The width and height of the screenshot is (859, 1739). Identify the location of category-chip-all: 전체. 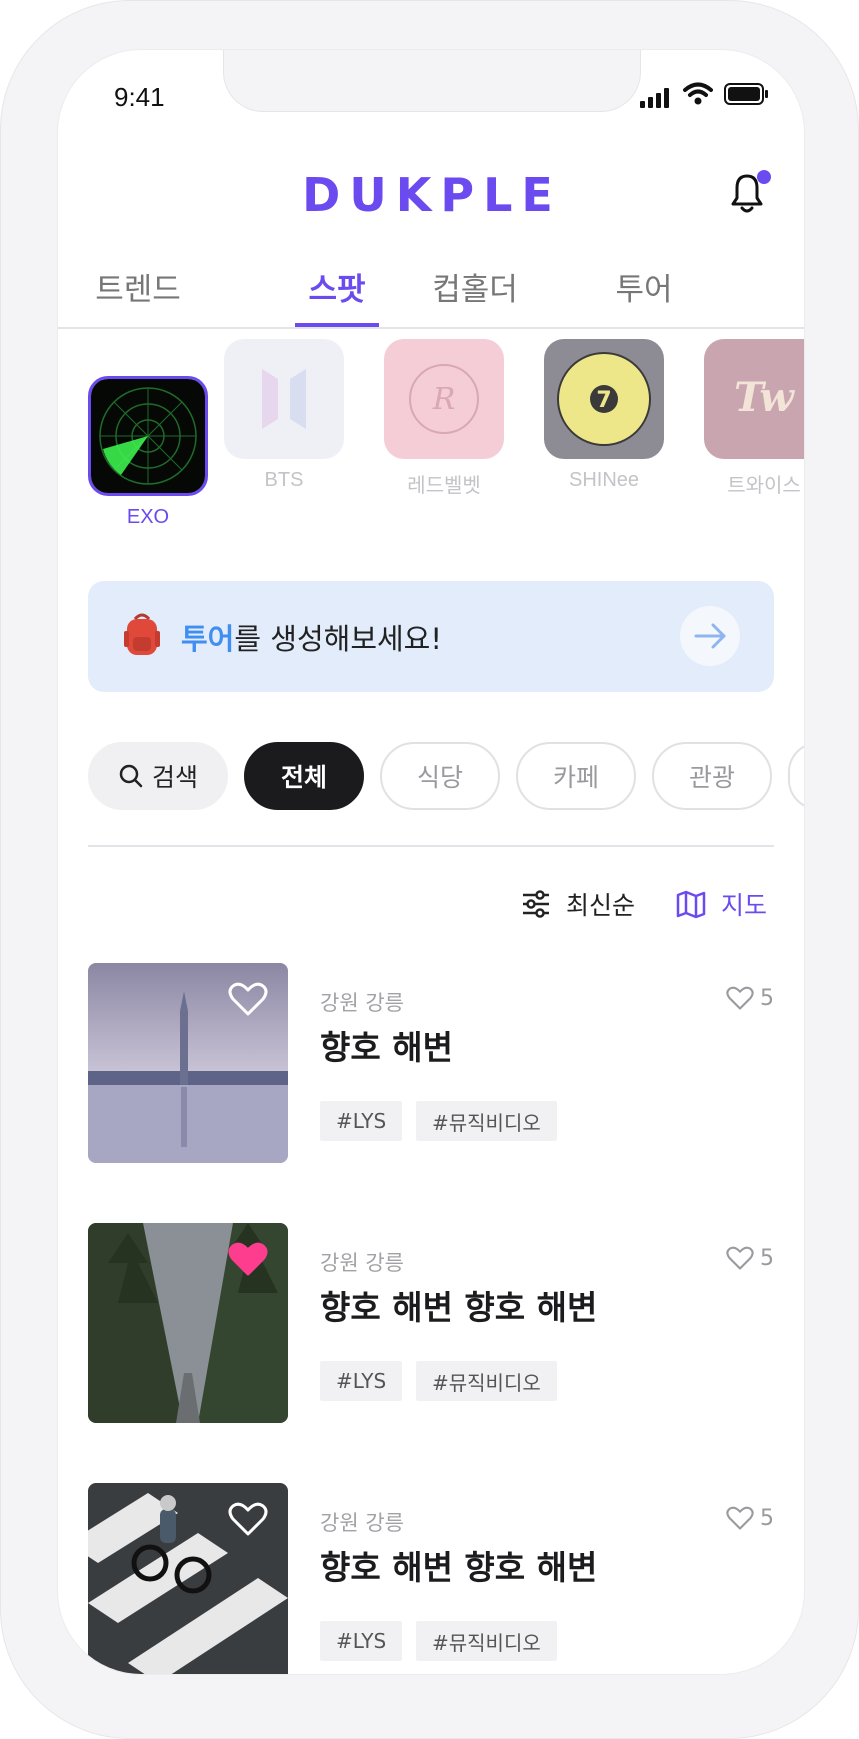
(304, 776).